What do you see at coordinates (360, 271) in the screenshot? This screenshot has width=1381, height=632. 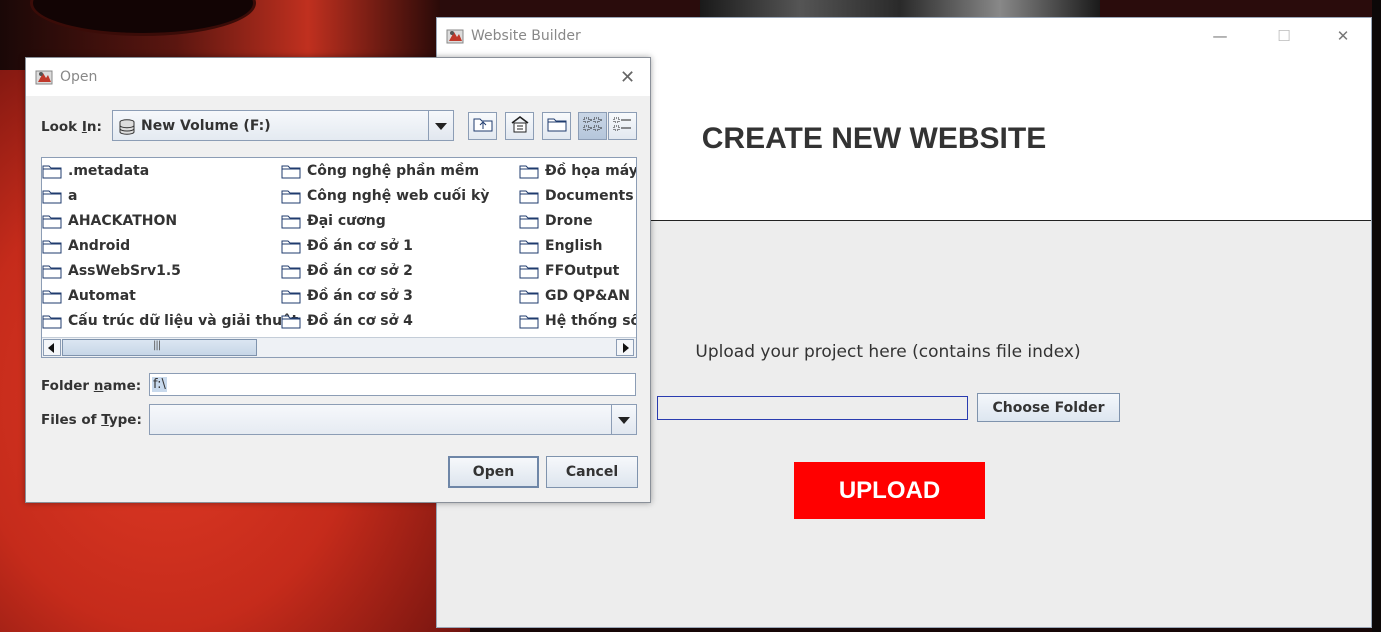 I see `file-list-item-label: Đồ án cơ sở 2` at bounding box center [360, 271].